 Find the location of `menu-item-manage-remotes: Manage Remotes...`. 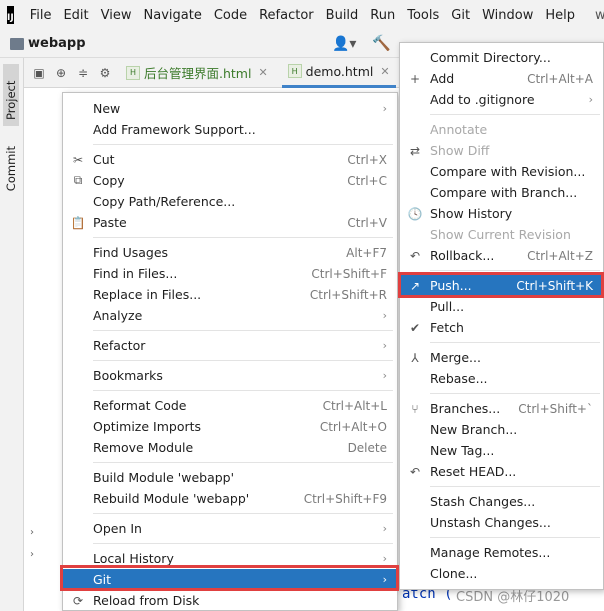

menu-item-manage-remotes: Manage Remotes... is located at coordinates (501, 552).